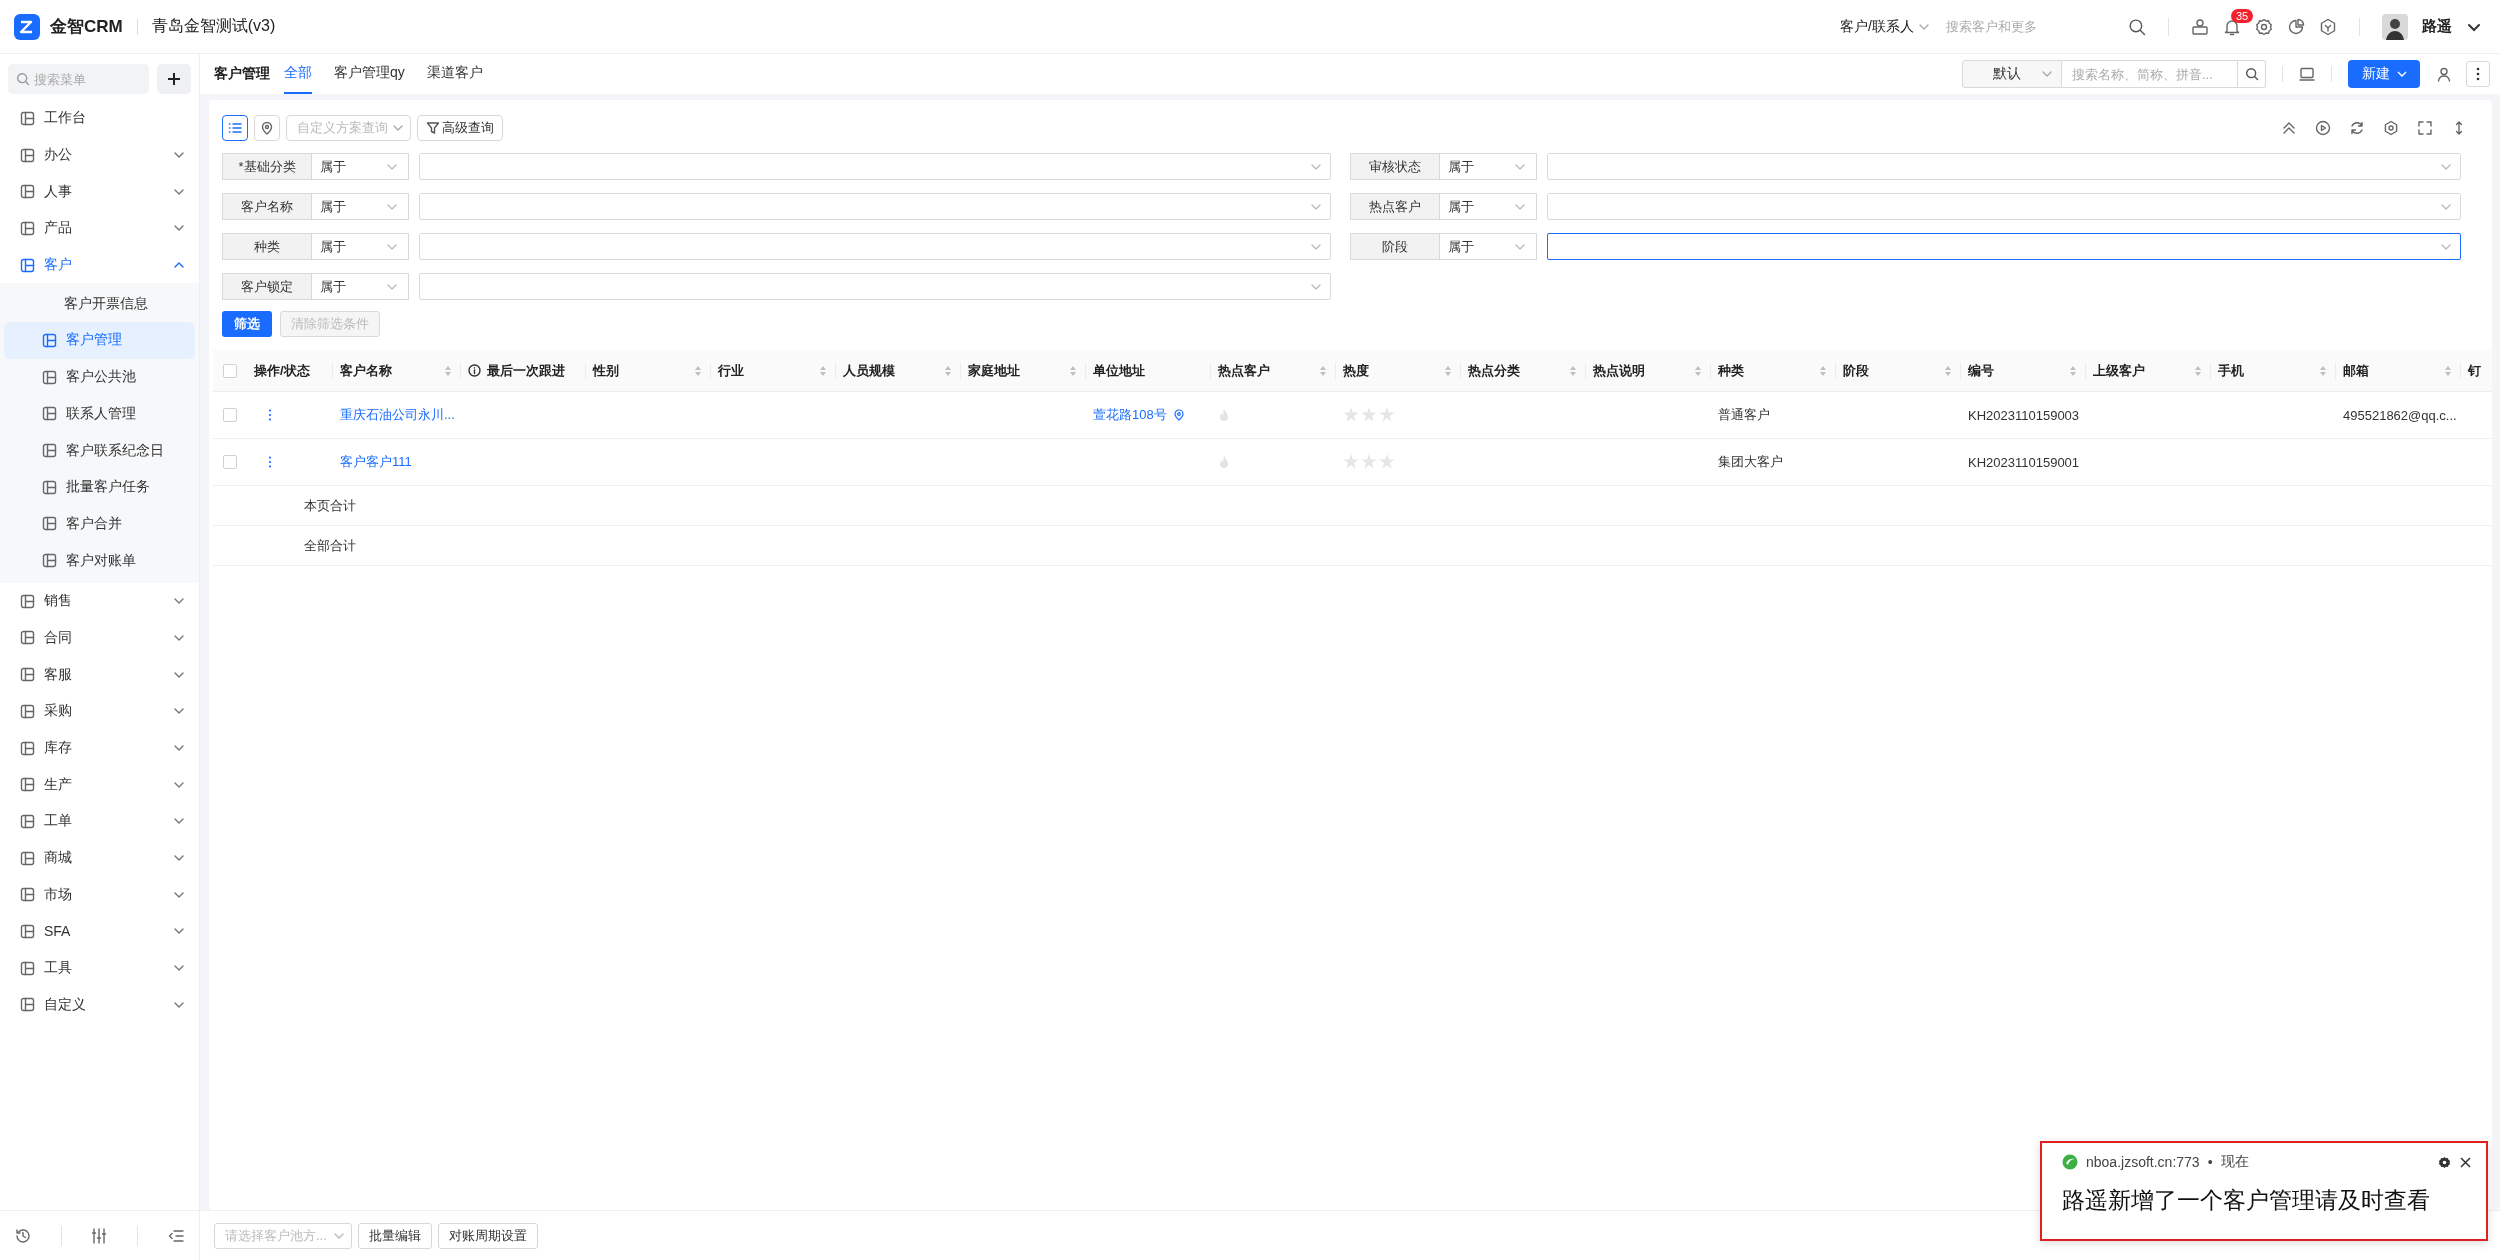 Image resolution: width=2500 pixels, height=1260 pixels. Describe the element at coordinates (1130, 415) in the screenshot. I see `address-link: 萱花路108号` at that location.